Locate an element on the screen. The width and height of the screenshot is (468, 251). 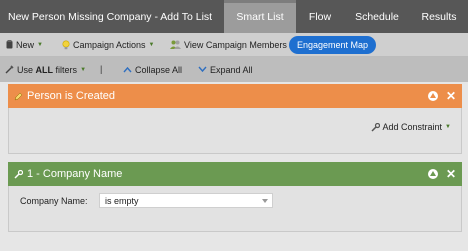
lightbulb-icon is located at coordinates (66, 44).